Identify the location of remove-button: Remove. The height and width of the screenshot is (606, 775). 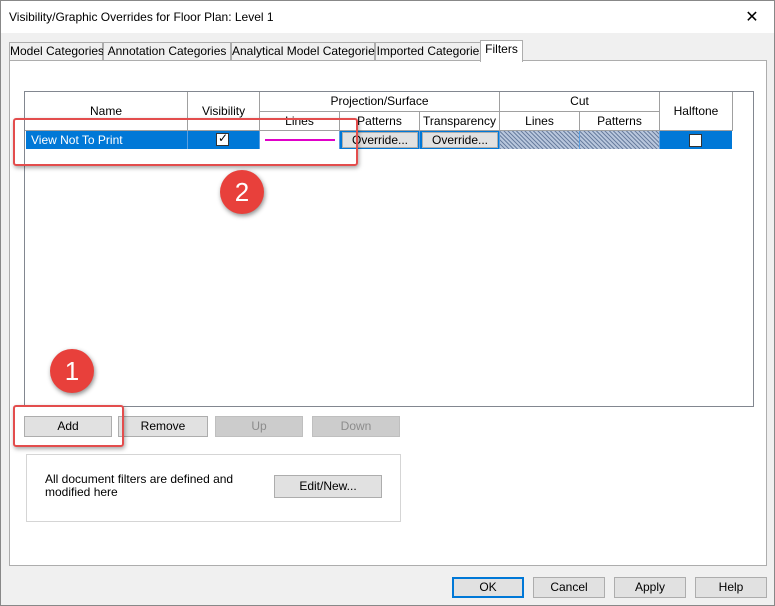
(163, 426).